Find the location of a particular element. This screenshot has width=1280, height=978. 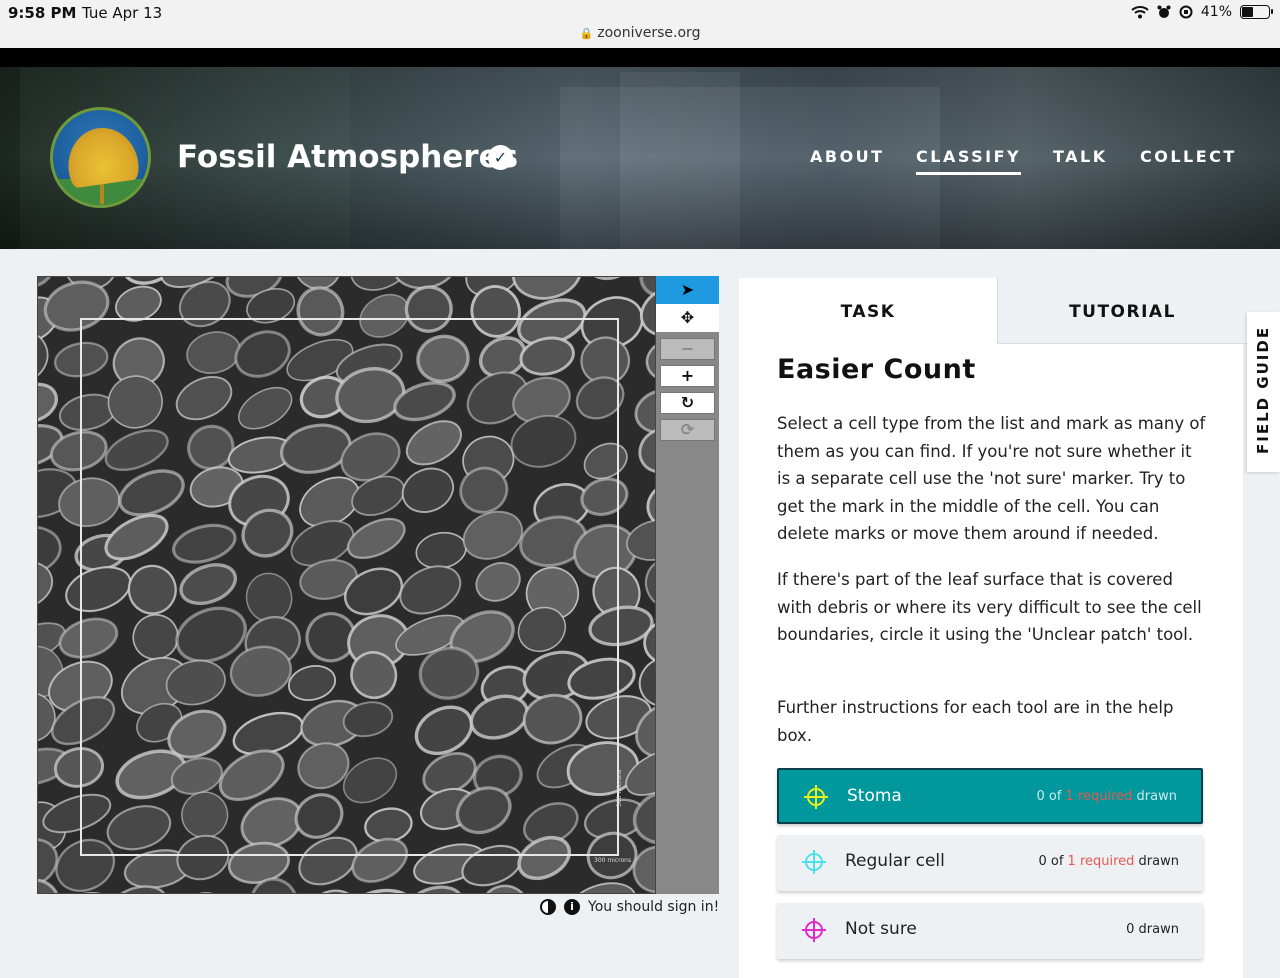

status-time: 9:58 PM is located at coordinates (42, 13).